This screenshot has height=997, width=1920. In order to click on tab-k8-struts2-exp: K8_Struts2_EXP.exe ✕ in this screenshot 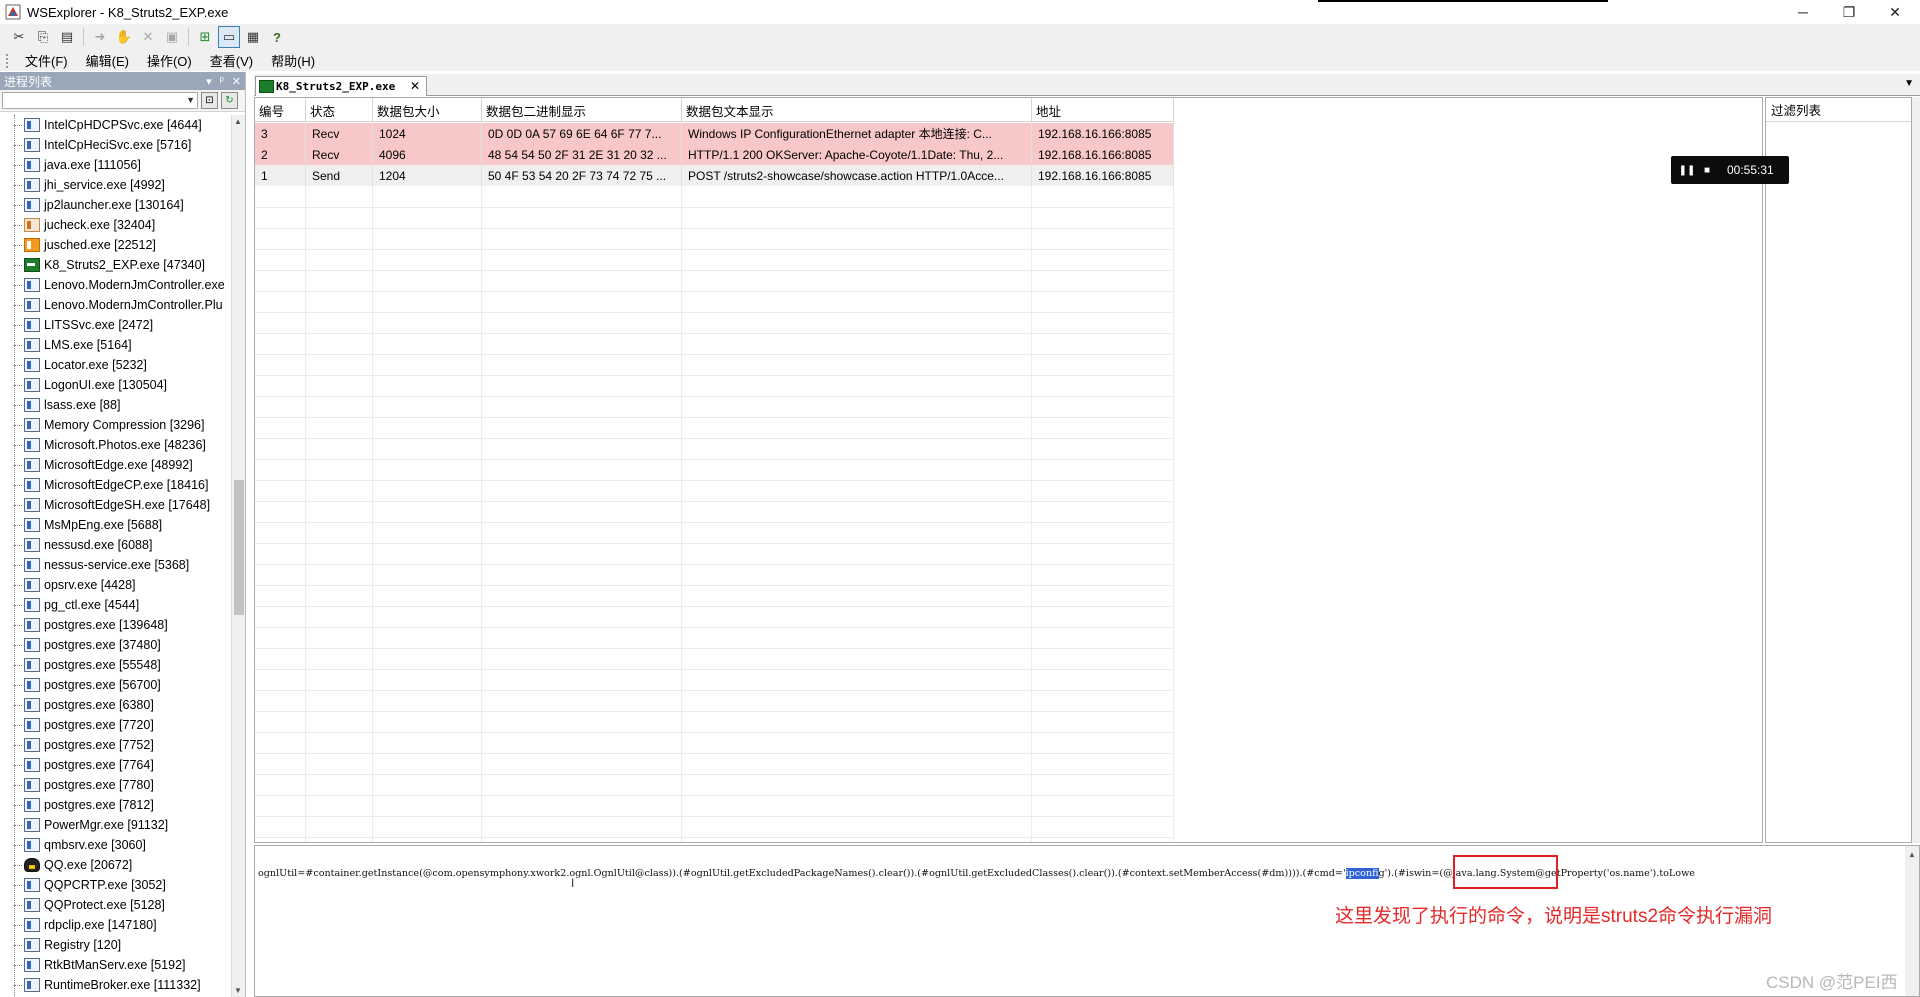, I will do `click(341, 86)`.